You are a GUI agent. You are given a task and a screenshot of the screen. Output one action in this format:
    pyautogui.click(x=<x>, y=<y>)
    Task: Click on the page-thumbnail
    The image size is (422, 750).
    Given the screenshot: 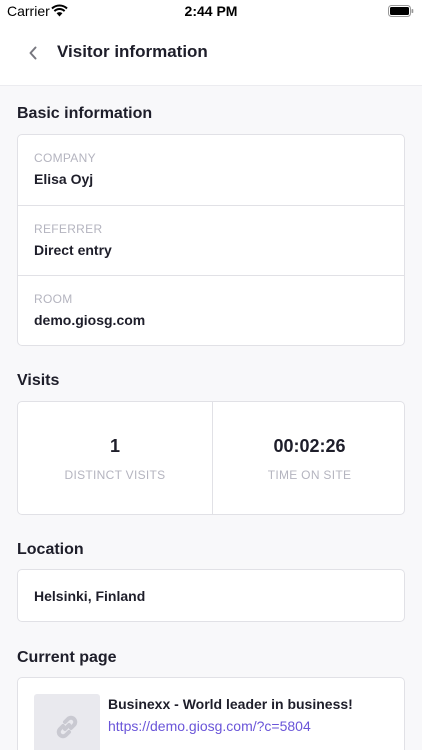 What is the action you would take?
    pyautogui.click(x=67, y=722)
    